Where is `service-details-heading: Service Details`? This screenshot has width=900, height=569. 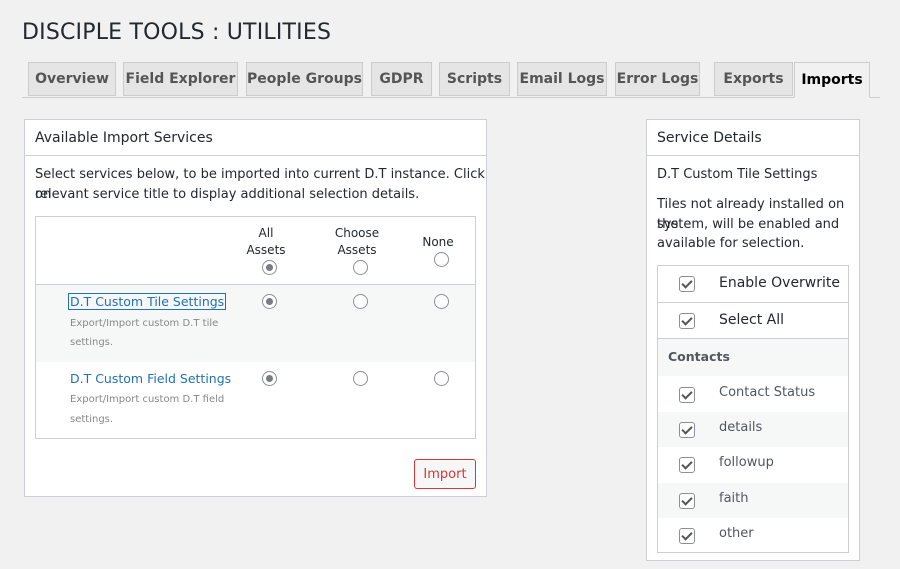
service-details-heading: Service Details is located at coordinates (753, 138).